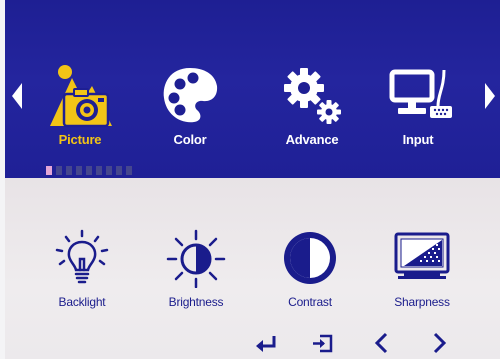 The height and width of the screenshot is (359, 500). I want to click on triangle-left-icon, so click(17, 96).